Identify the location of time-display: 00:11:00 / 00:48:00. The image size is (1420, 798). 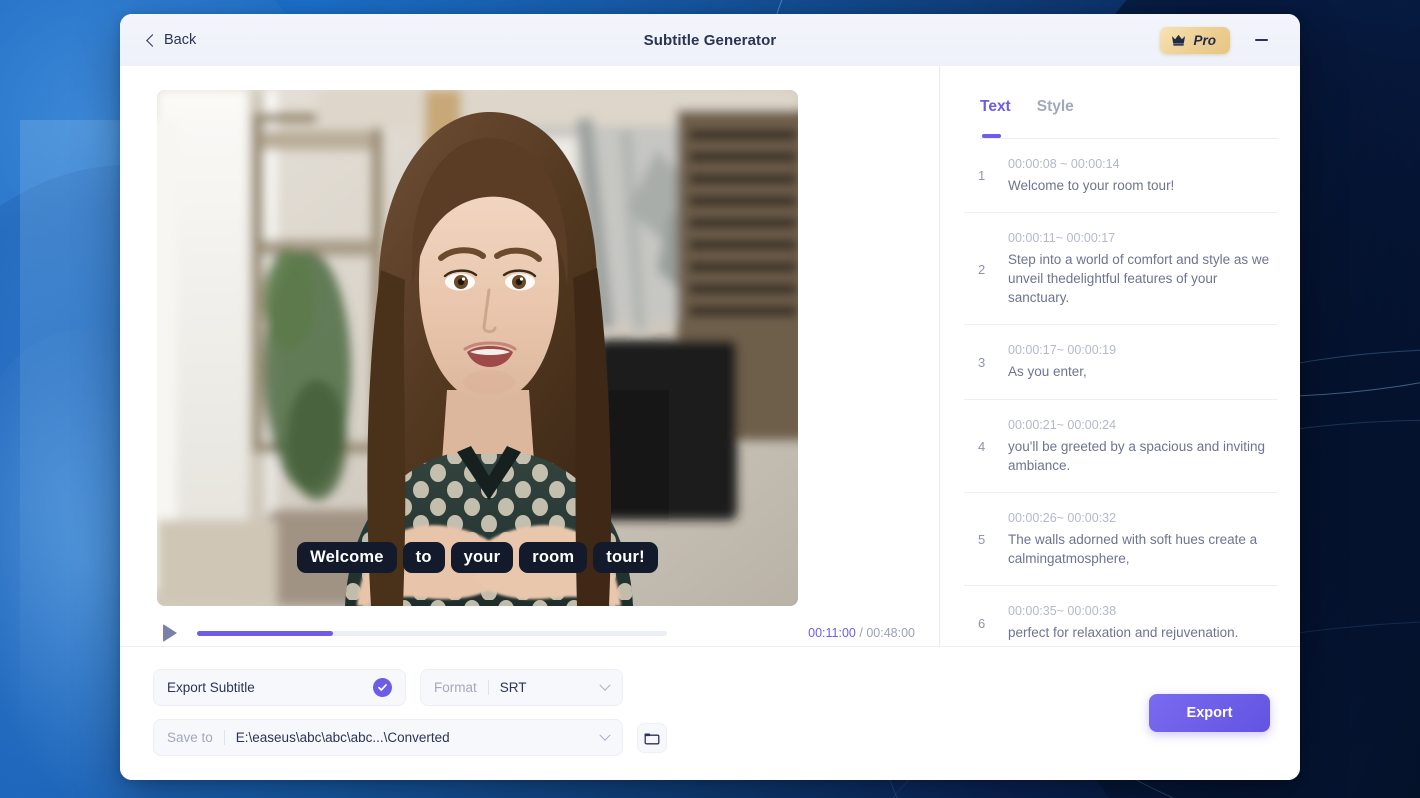
(856, 633).